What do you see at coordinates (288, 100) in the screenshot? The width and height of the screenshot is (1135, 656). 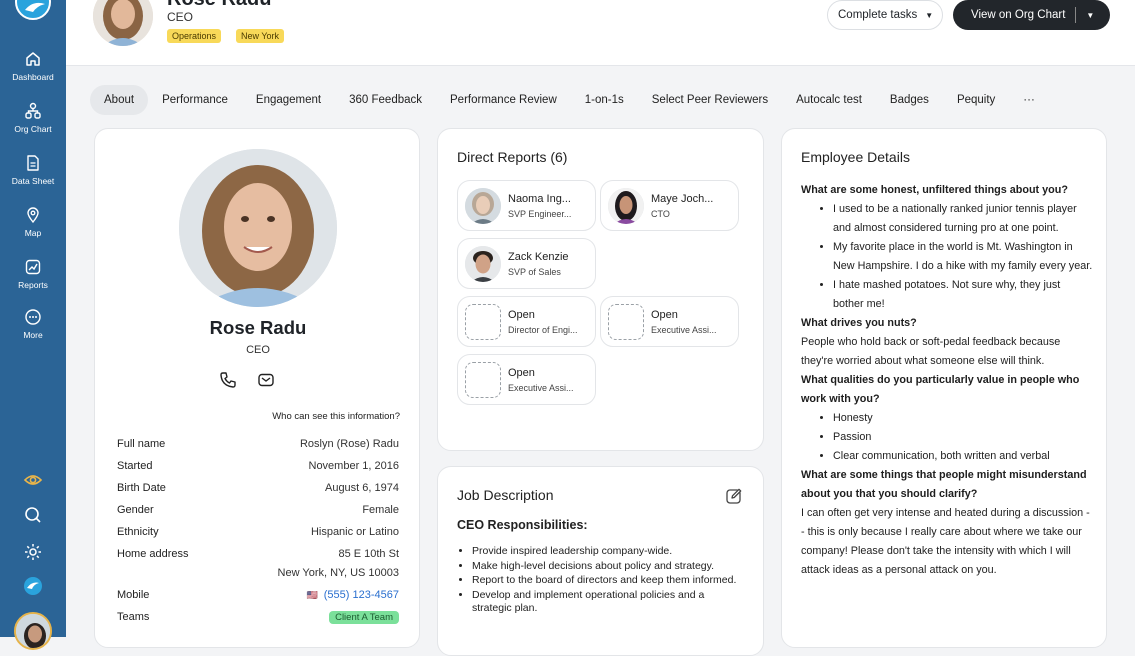 I see `tab-engagement: Engagement` at bounding box center [288, 100].